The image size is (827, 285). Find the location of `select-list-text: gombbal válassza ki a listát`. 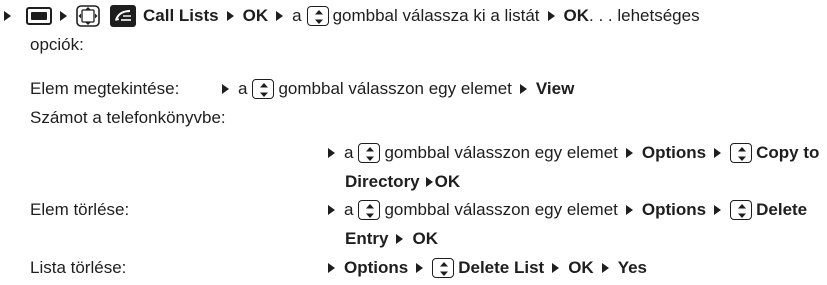

select-list-text: gombbal válassza ki a listát is located at coordinates (436, 15).